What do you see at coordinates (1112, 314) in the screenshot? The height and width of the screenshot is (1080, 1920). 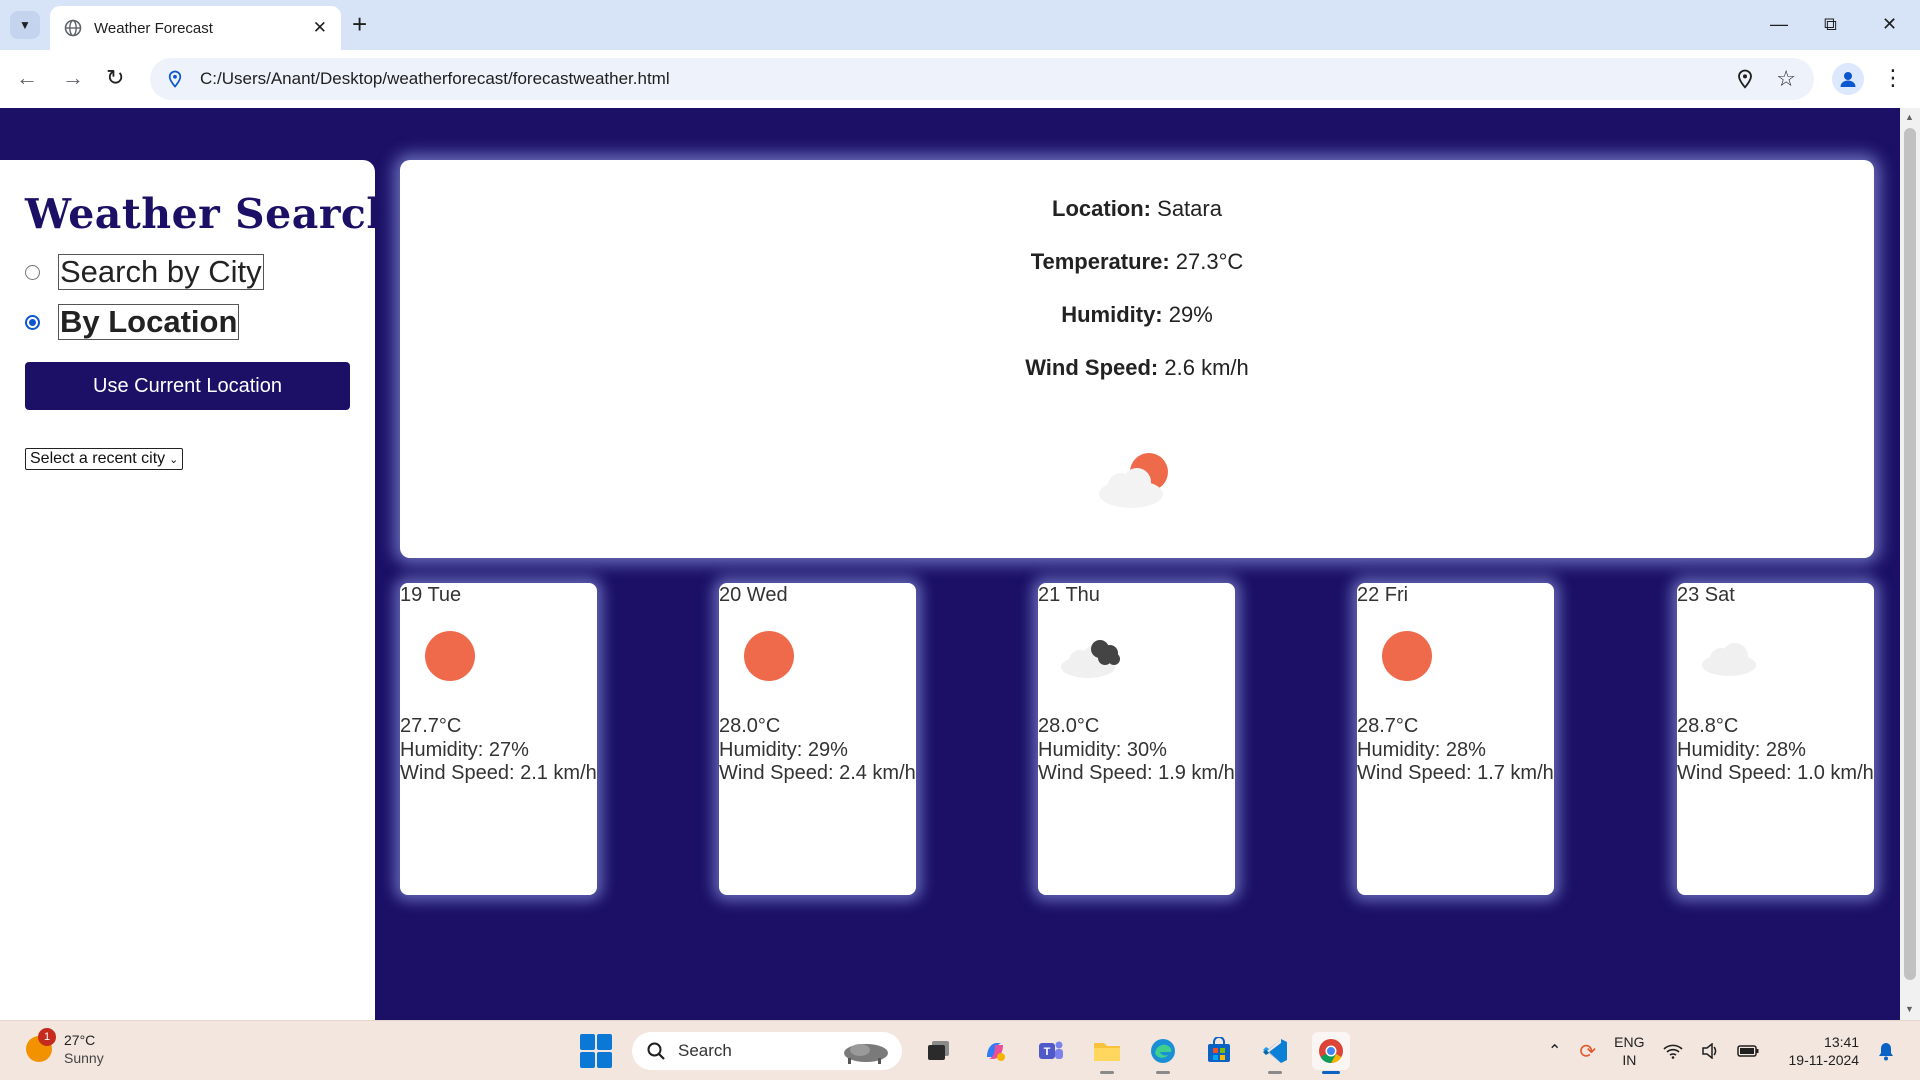 I see `humidity-label: Humidity:` at bounding box center [1112, 314].